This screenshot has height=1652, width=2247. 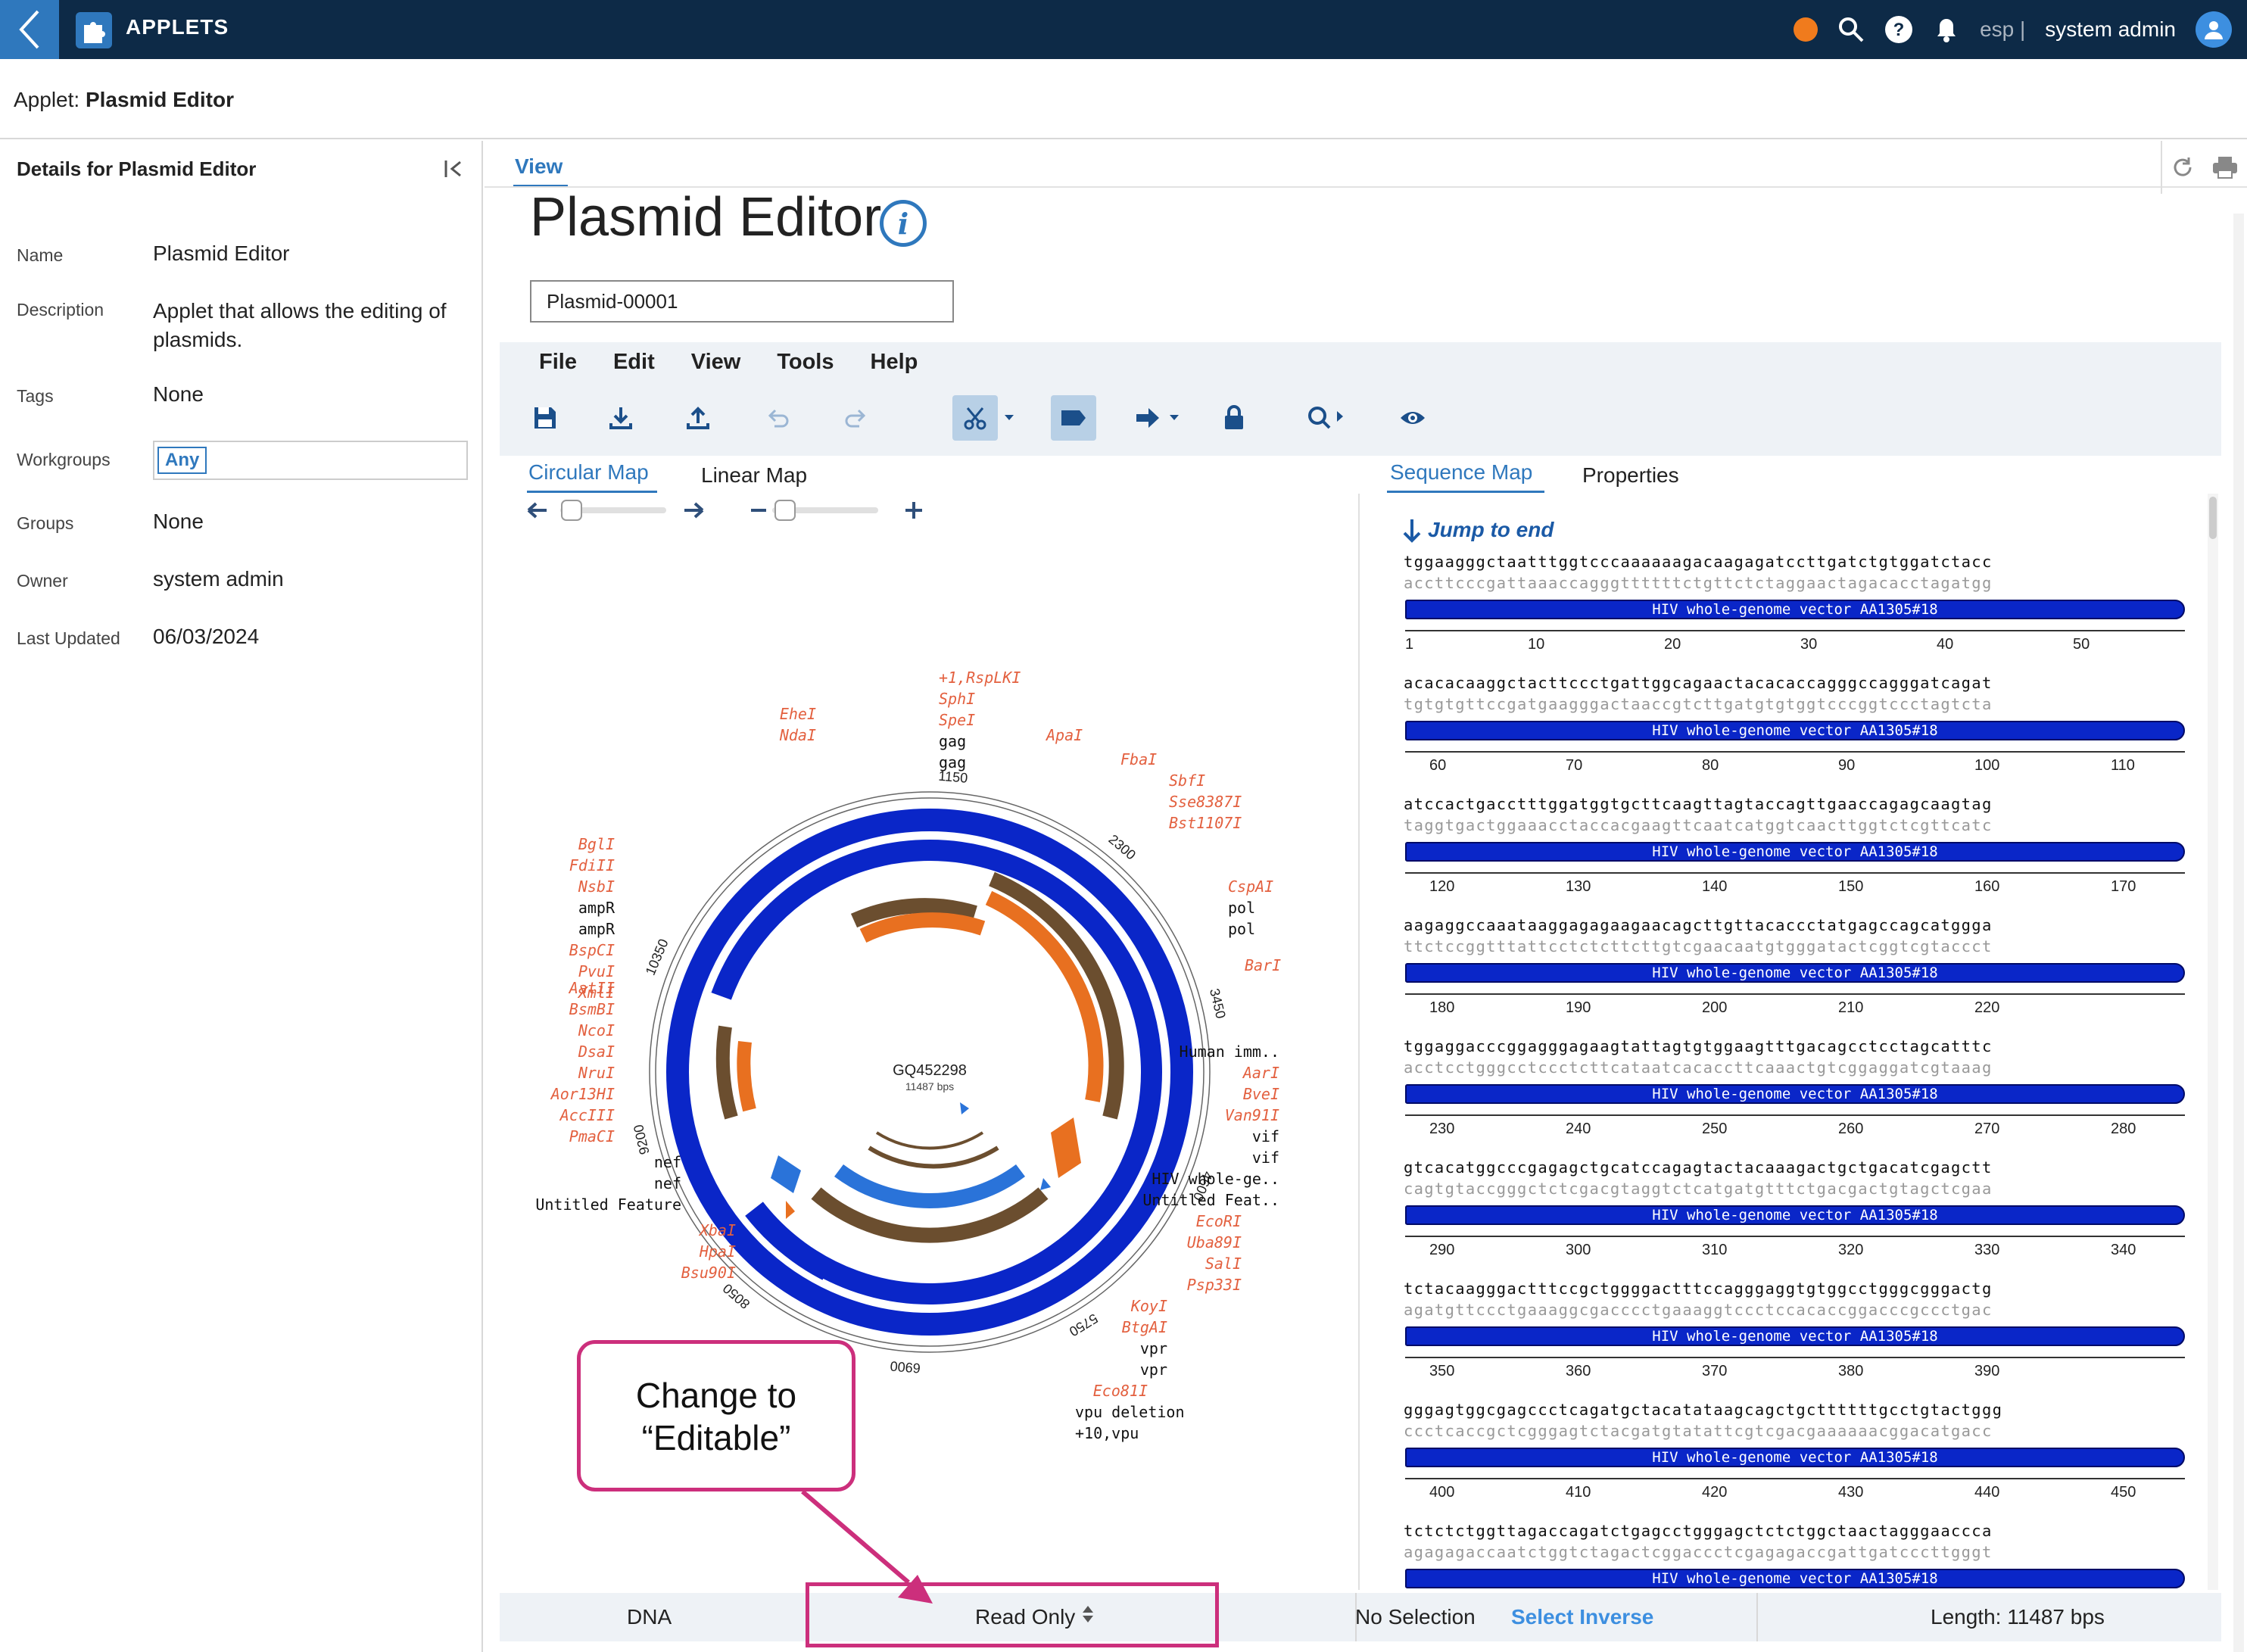 I want to click on feature-label: HIV whole-ge.., so click(x=1215, y=1179).